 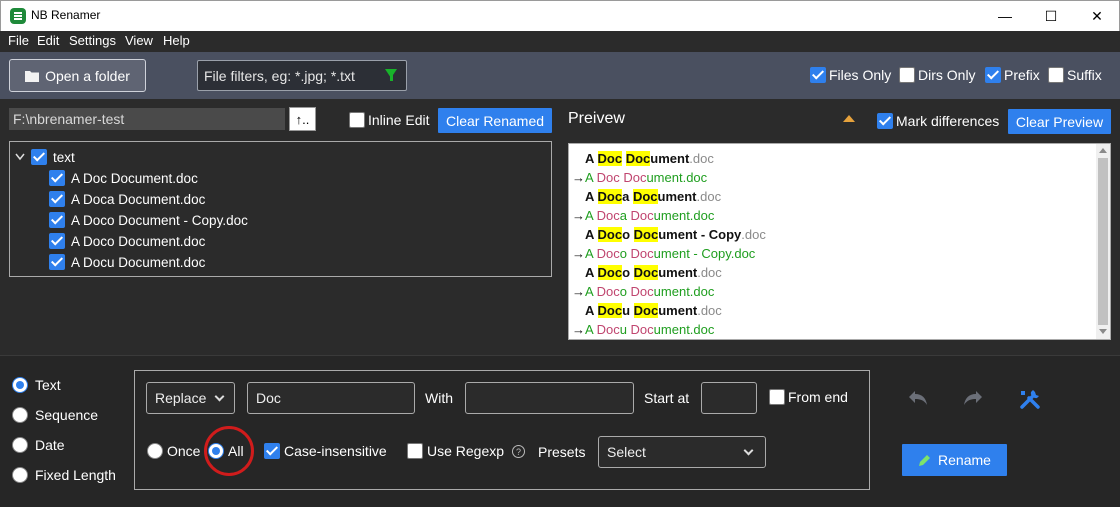 What do you see at coordinates (18, 40) in the screenshot?
I see `menu-file: File` at bounding box center [18, 40].